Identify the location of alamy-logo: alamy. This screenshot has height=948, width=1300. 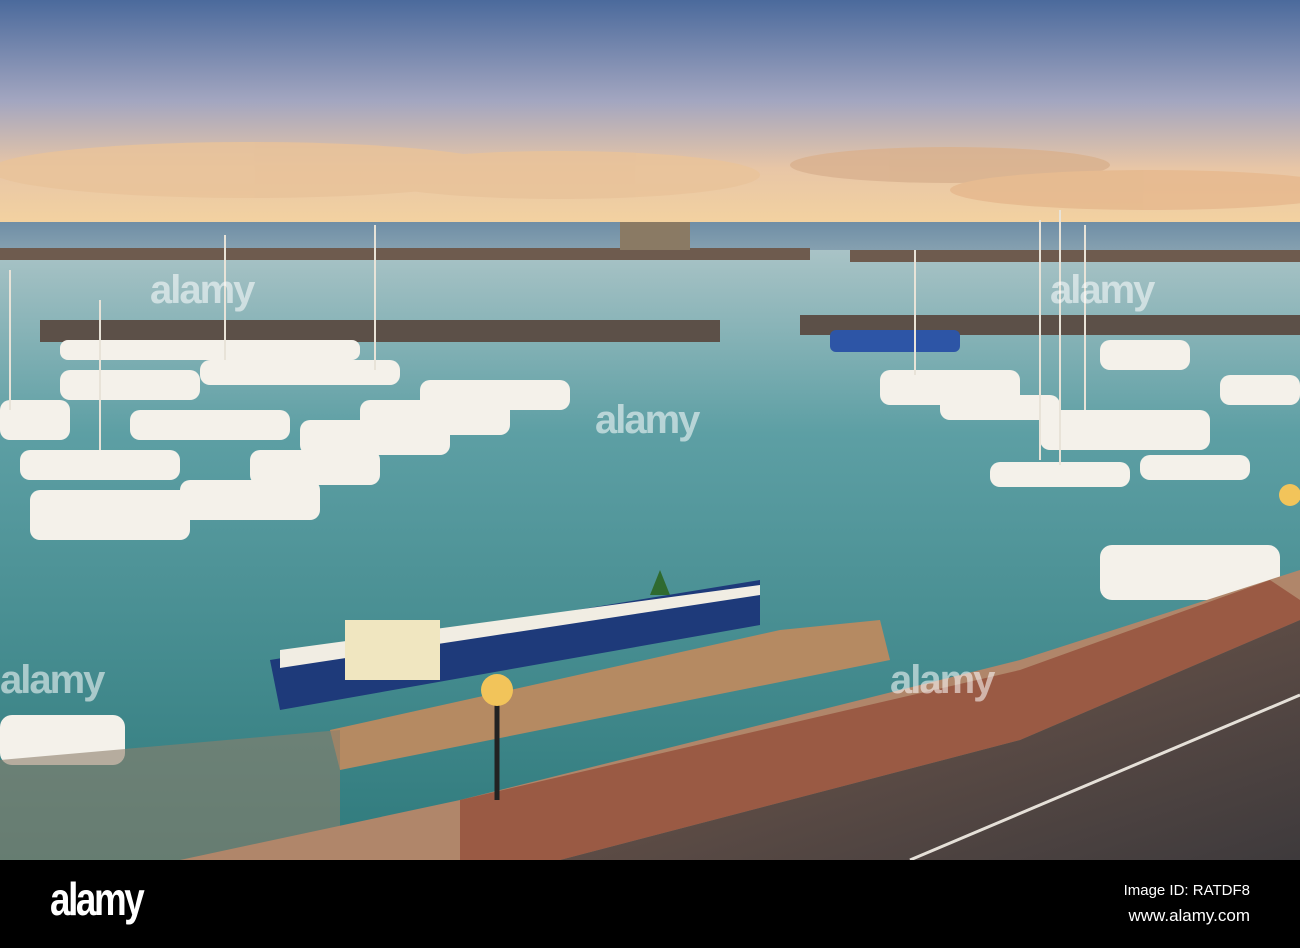
(97, 899).